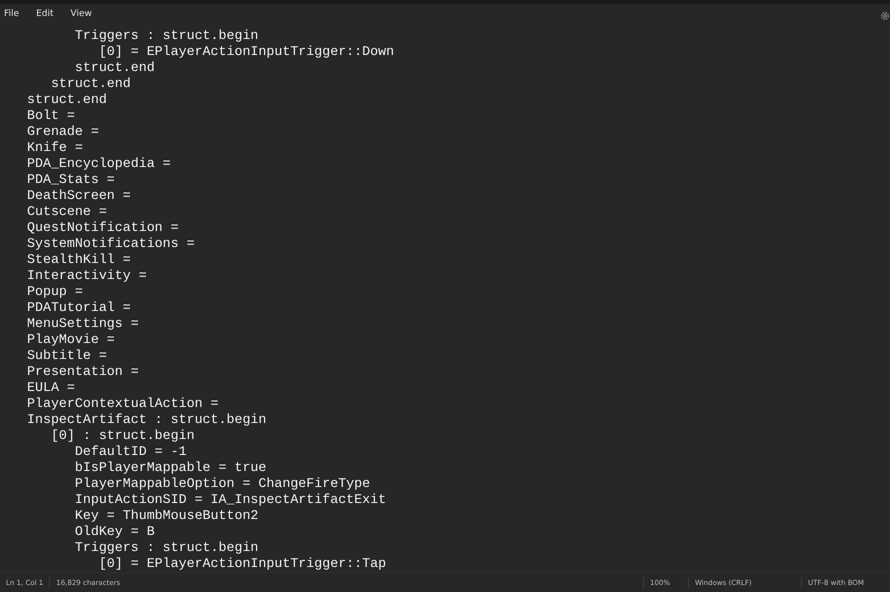  What do you see at coordinates (51, 116) in the screenshot?
I see `code-line: Bolt =` at bounding box center [51, 116].